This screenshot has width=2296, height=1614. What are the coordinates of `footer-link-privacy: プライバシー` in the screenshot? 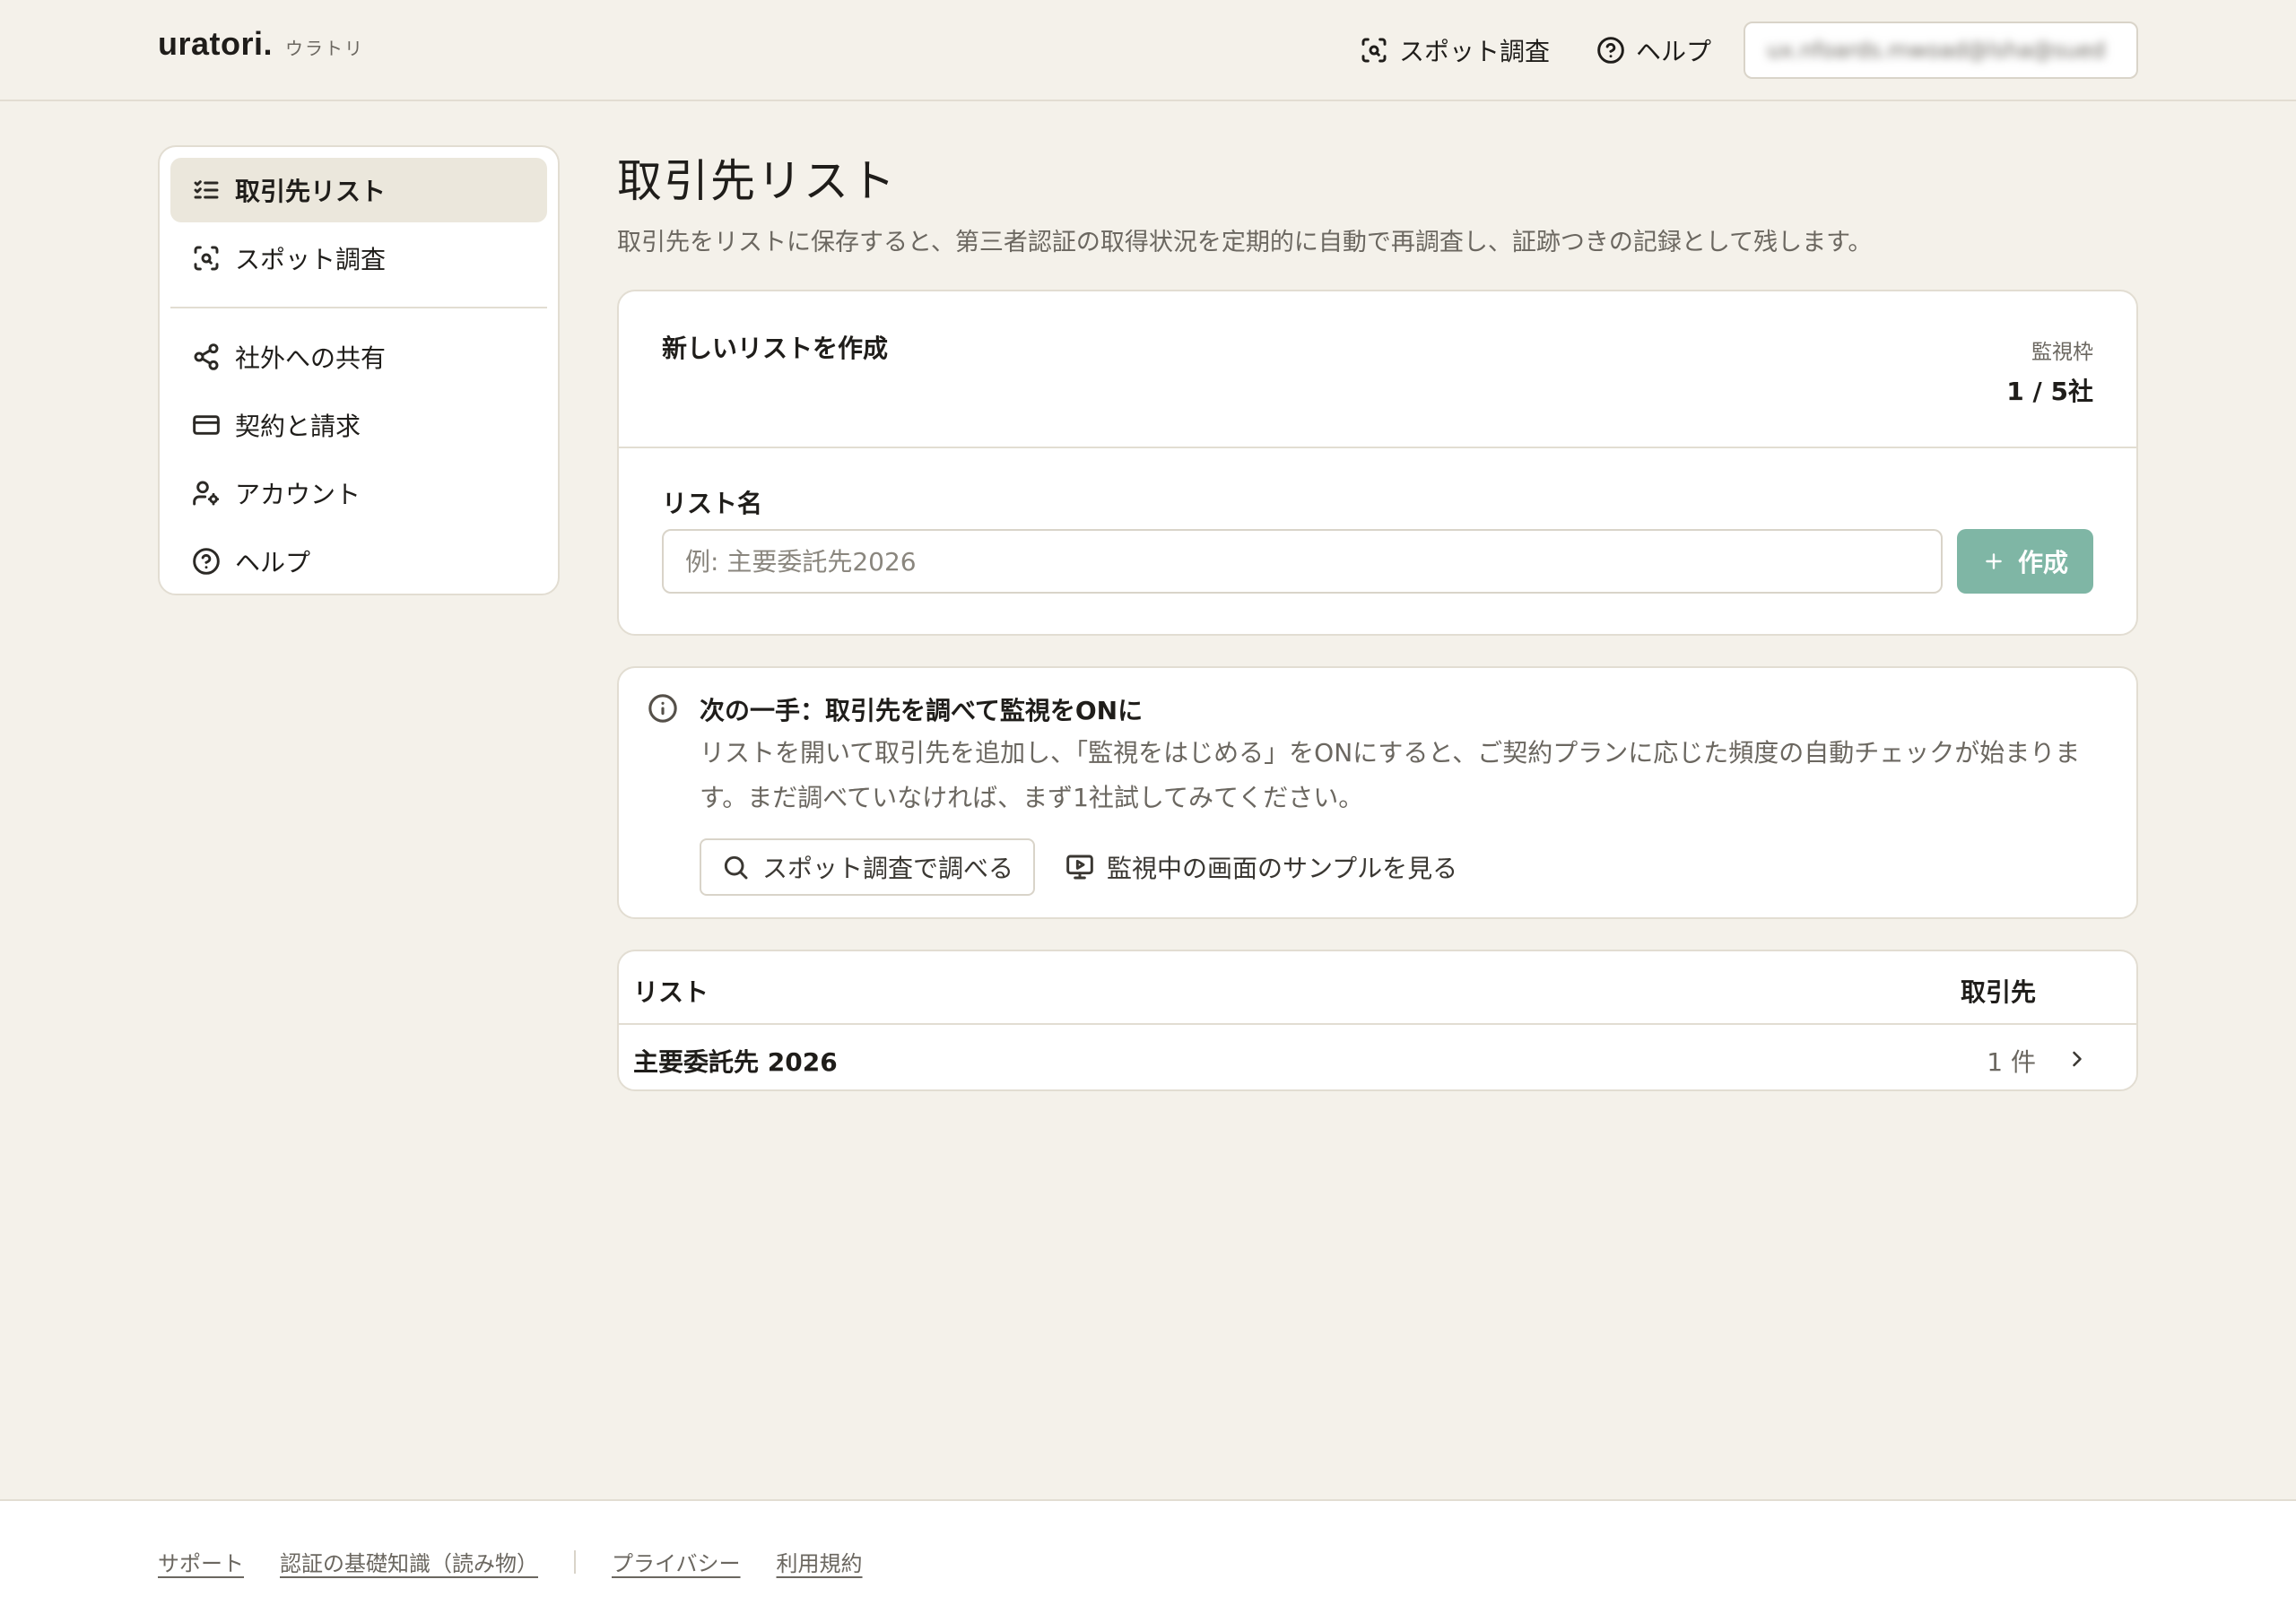 It's located at (676, 1561).